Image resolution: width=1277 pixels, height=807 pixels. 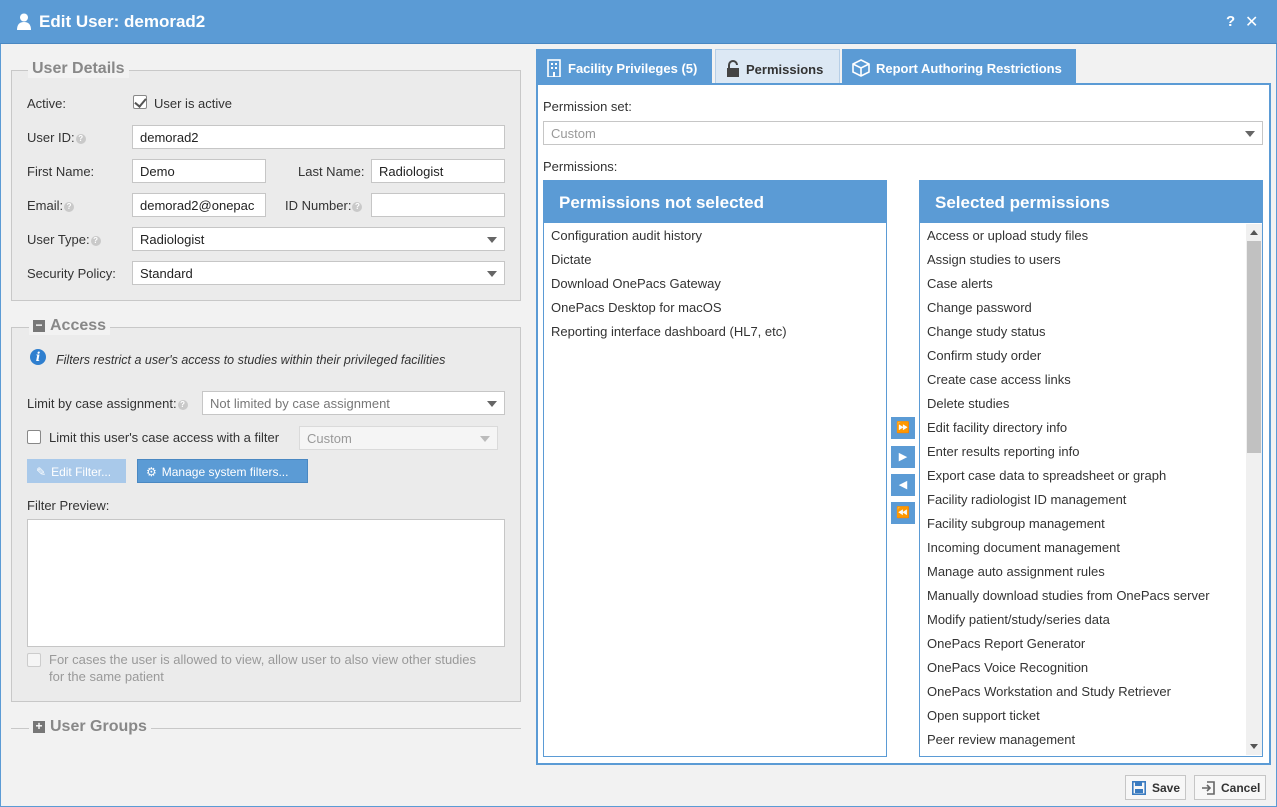 I want to click on tab-permissions: Permissions, so click(x=777, y=66).